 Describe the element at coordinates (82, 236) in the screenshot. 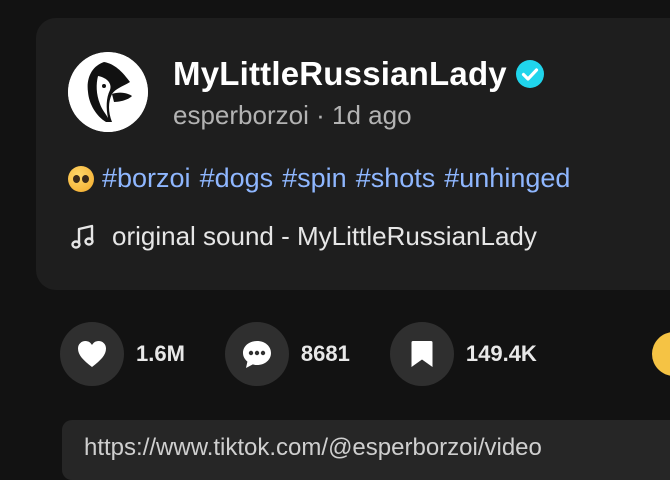

I see `music-note-icon` at that location.